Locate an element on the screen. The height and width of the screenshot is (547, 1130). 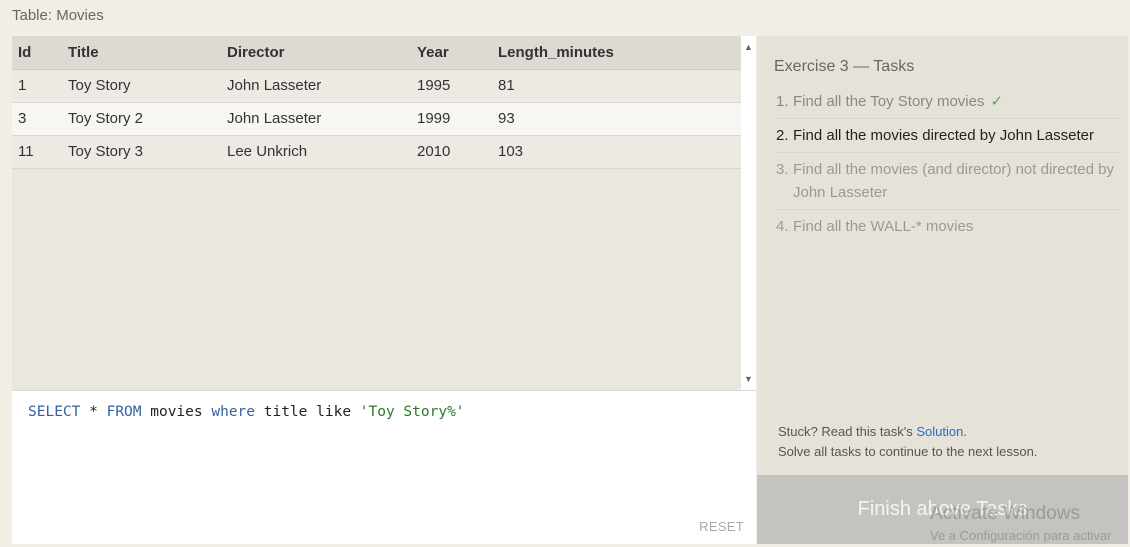
cell-year: 1999 is located at coordinates (451, 119).